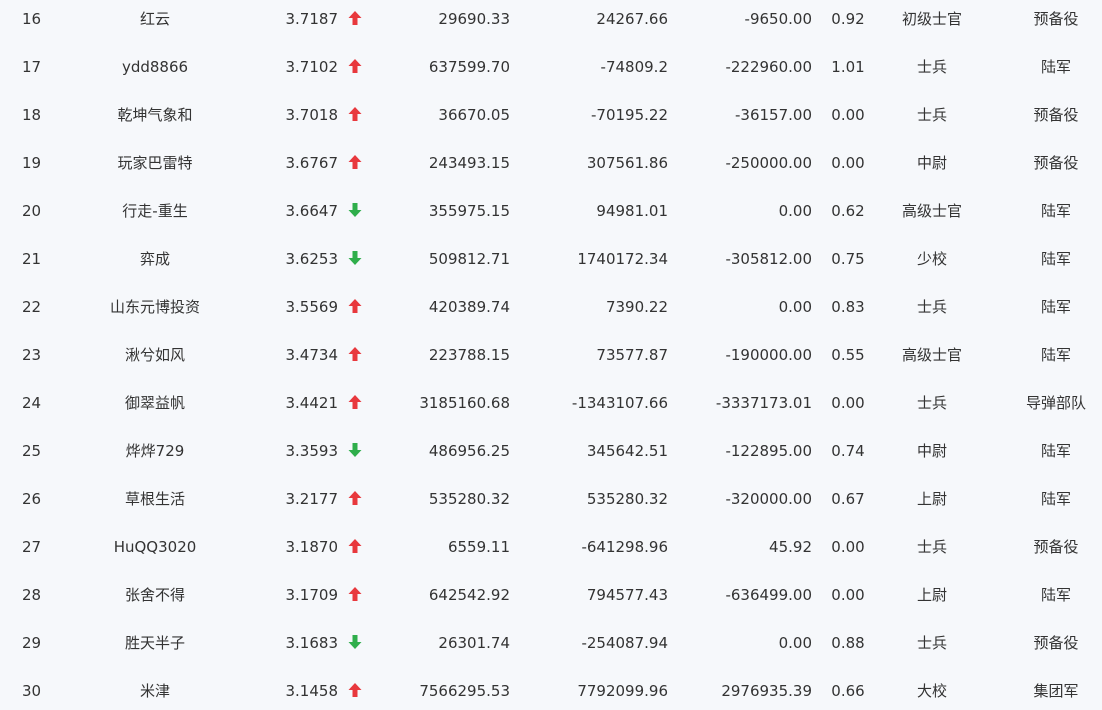 Image resolution: width=1102 pixels, height=710 pixels. What do you see at coordinates (848, 691) in the screenshot?
I see `ratio-cell: 0.66` at bounding box center [848, 691].